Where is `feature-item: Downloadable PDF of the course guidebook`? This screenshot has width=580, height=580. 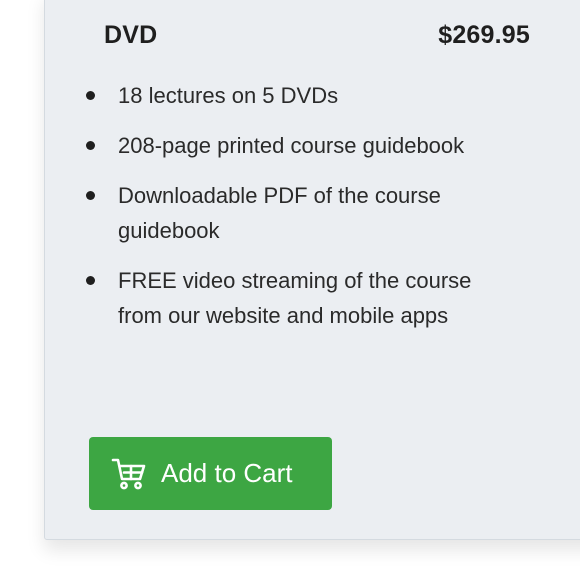
feature-item: Downloadable PDF of the course guidebook is located at coordinates (302, 213).